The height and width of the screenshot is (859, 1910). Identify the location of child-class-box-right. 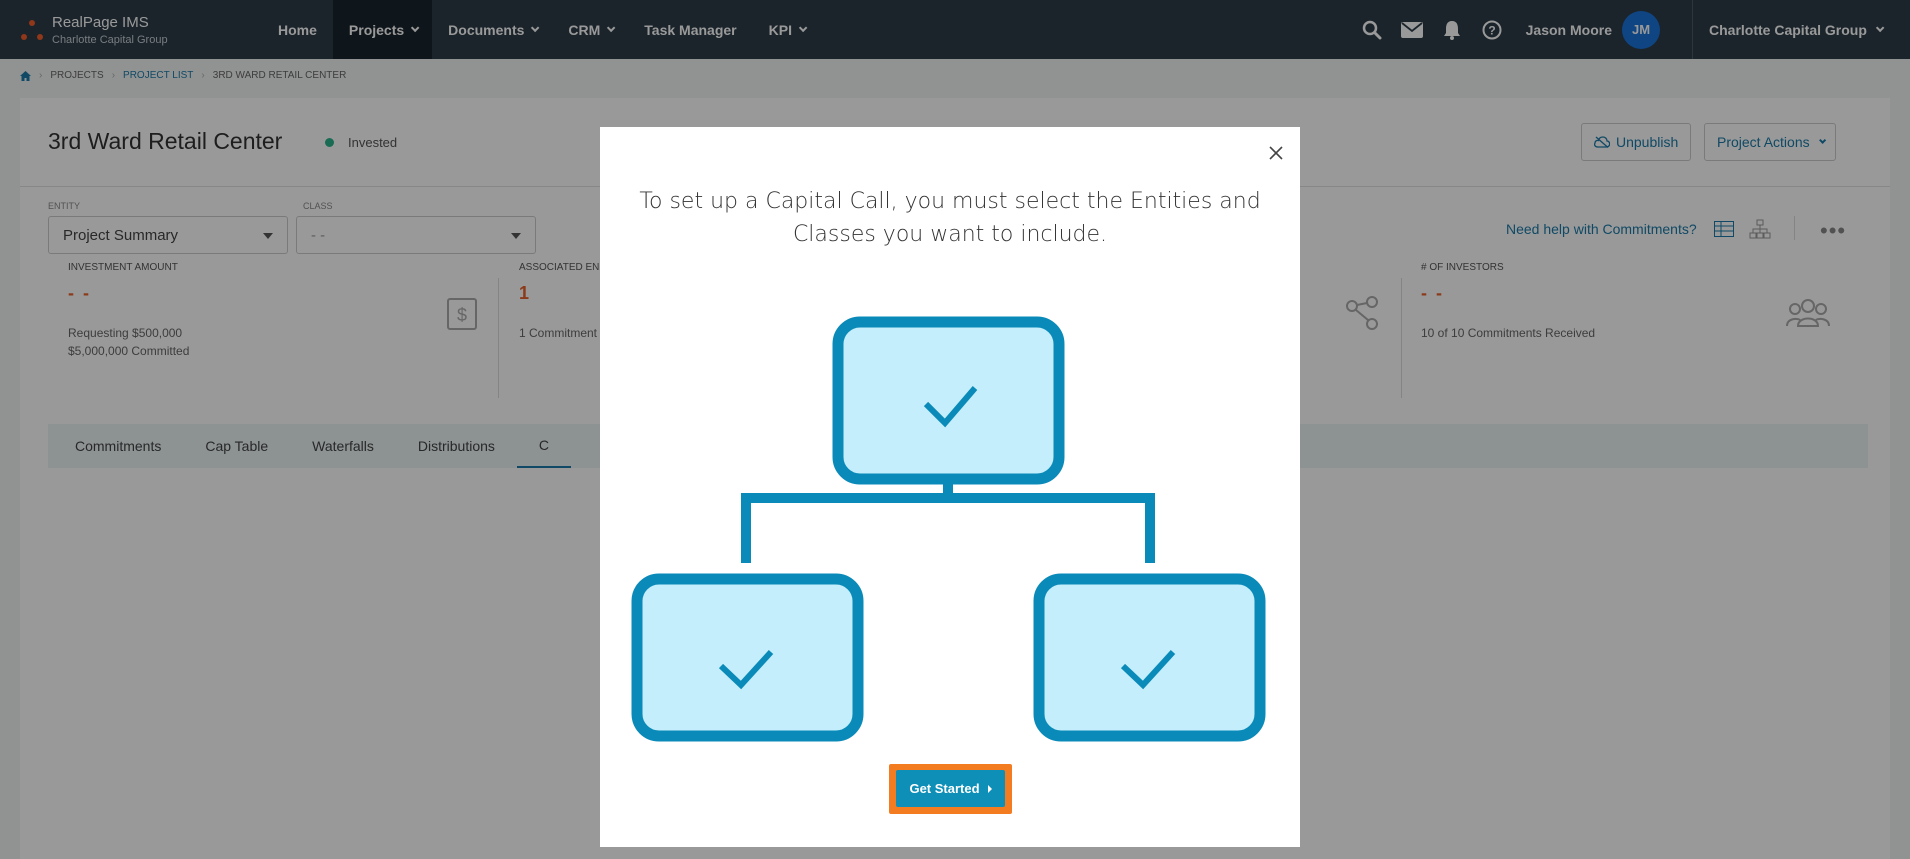
(1149, 657).